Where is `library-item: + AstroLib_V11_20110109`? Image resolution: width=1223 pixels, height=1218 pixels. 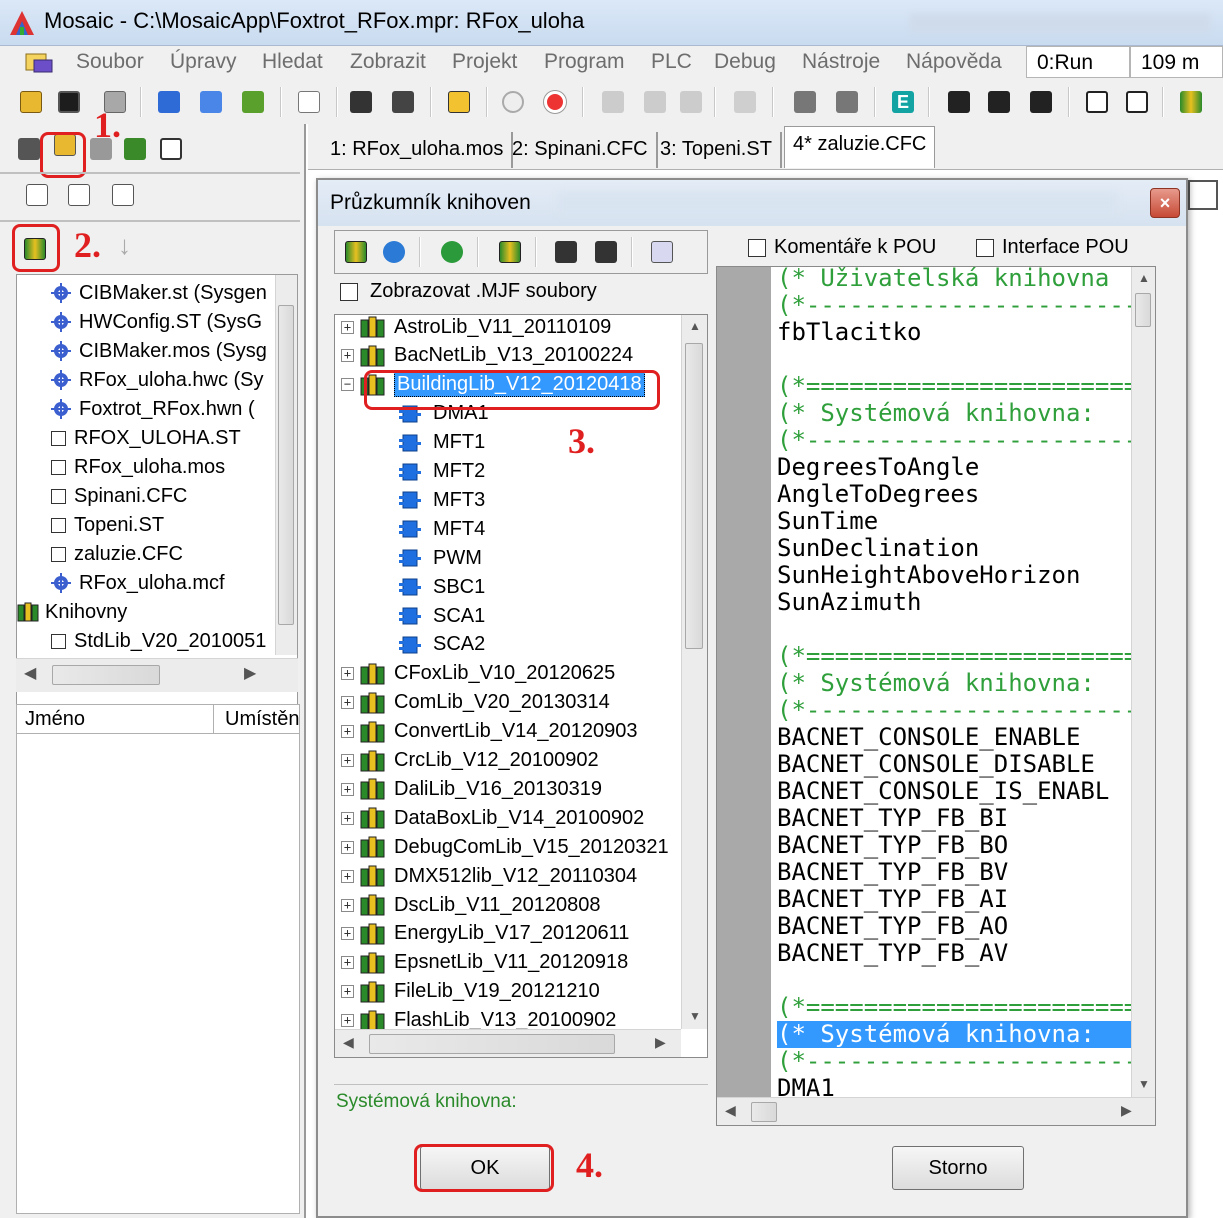
library-item: + AstroLib_V11_20110109 is located at coordinates (476, 328).